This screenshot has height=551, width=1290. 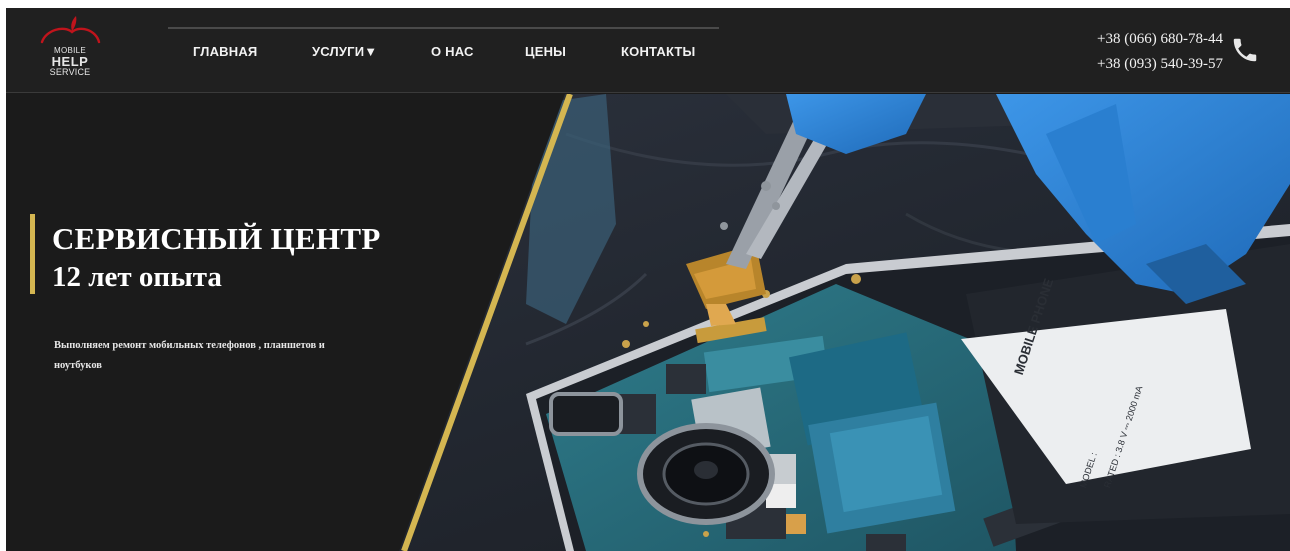 I want to click on nav-item-services-dropdown: УСЛУГИ▼, so click(x=344, y=51).